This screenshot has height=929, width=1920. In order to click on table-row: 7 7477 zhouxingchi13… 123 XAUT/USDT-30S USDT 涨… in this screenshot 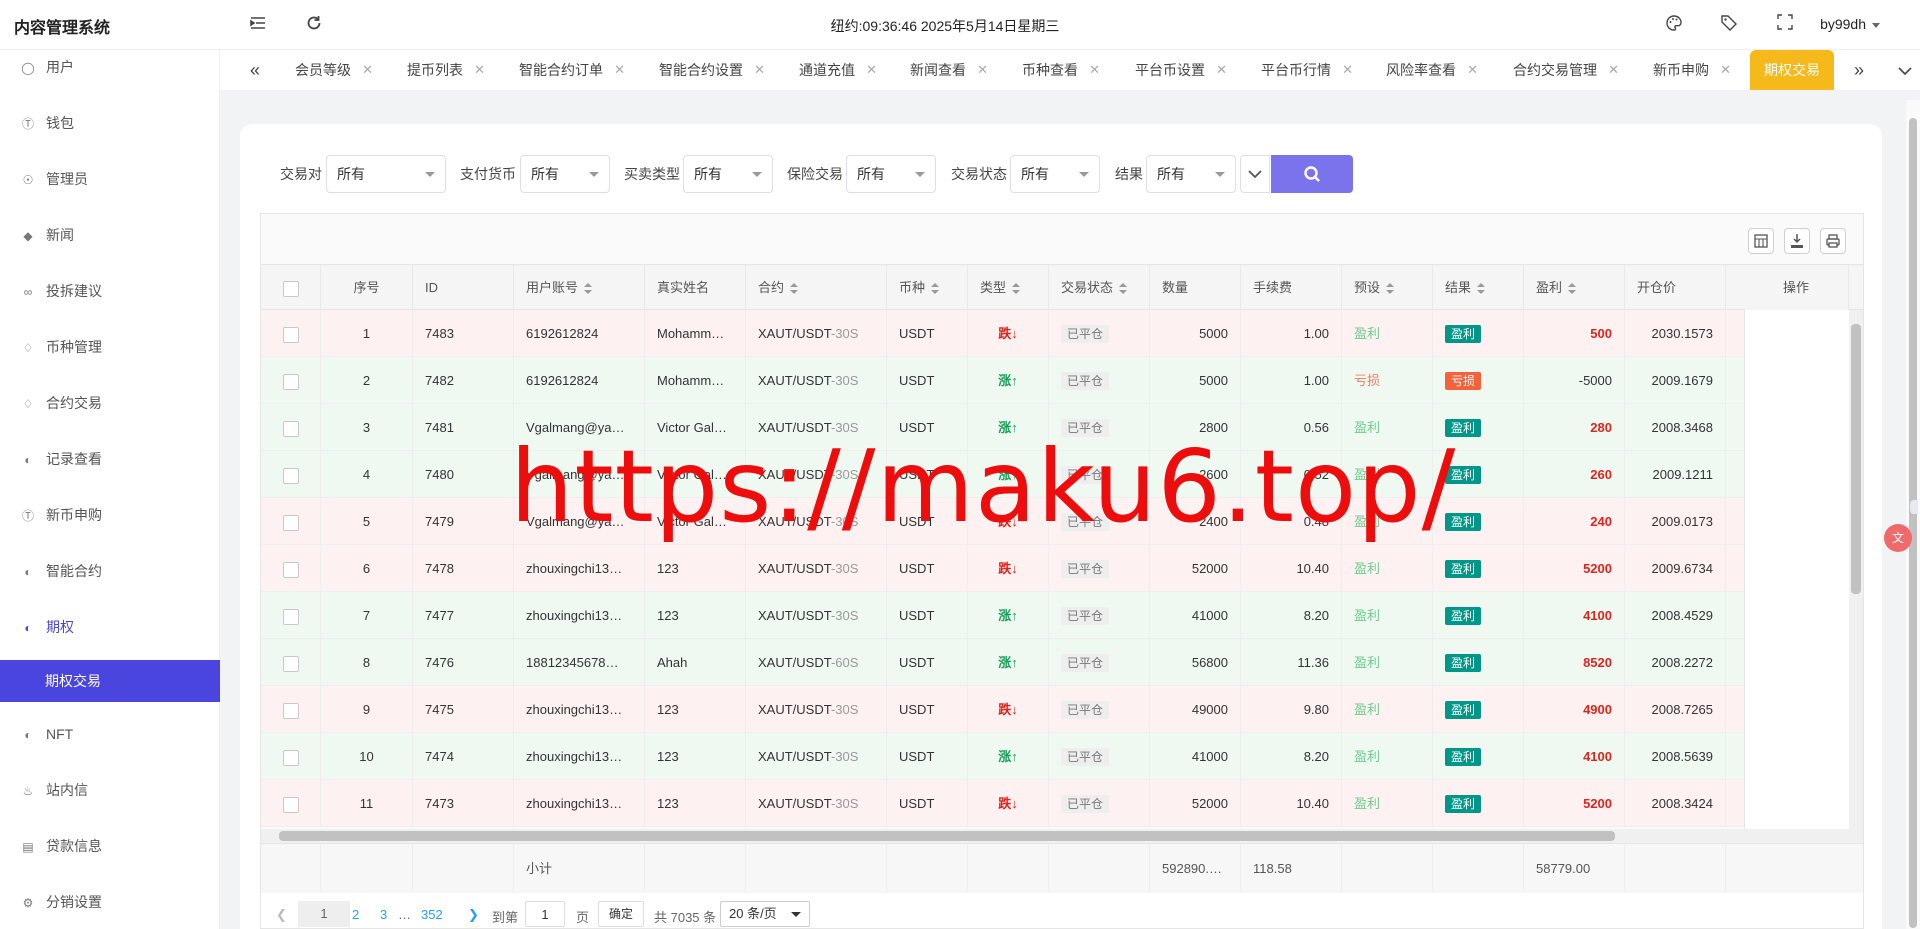, I will do `click(1055, 615)`.